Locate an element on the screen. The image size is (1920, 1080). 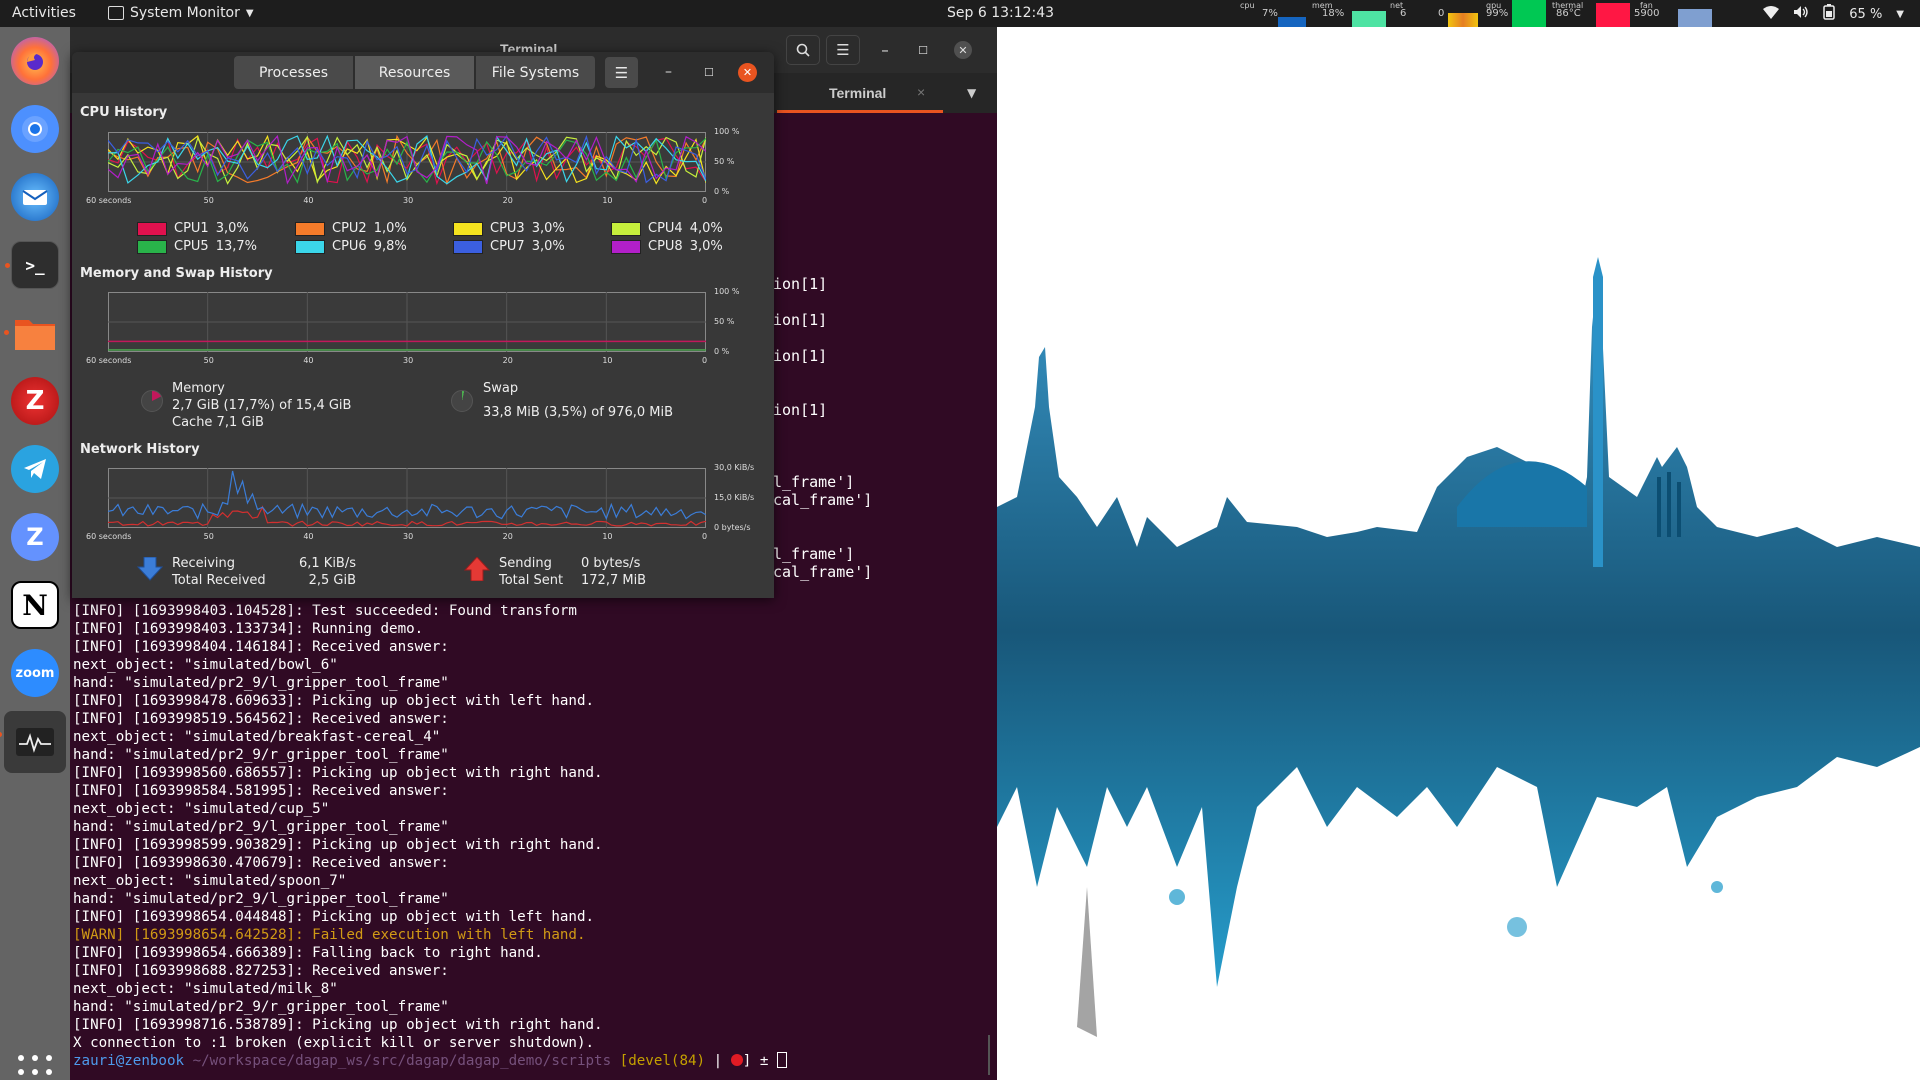
cpu-legend-item: CPU7 3,0% is located at coordinates (509, 246).